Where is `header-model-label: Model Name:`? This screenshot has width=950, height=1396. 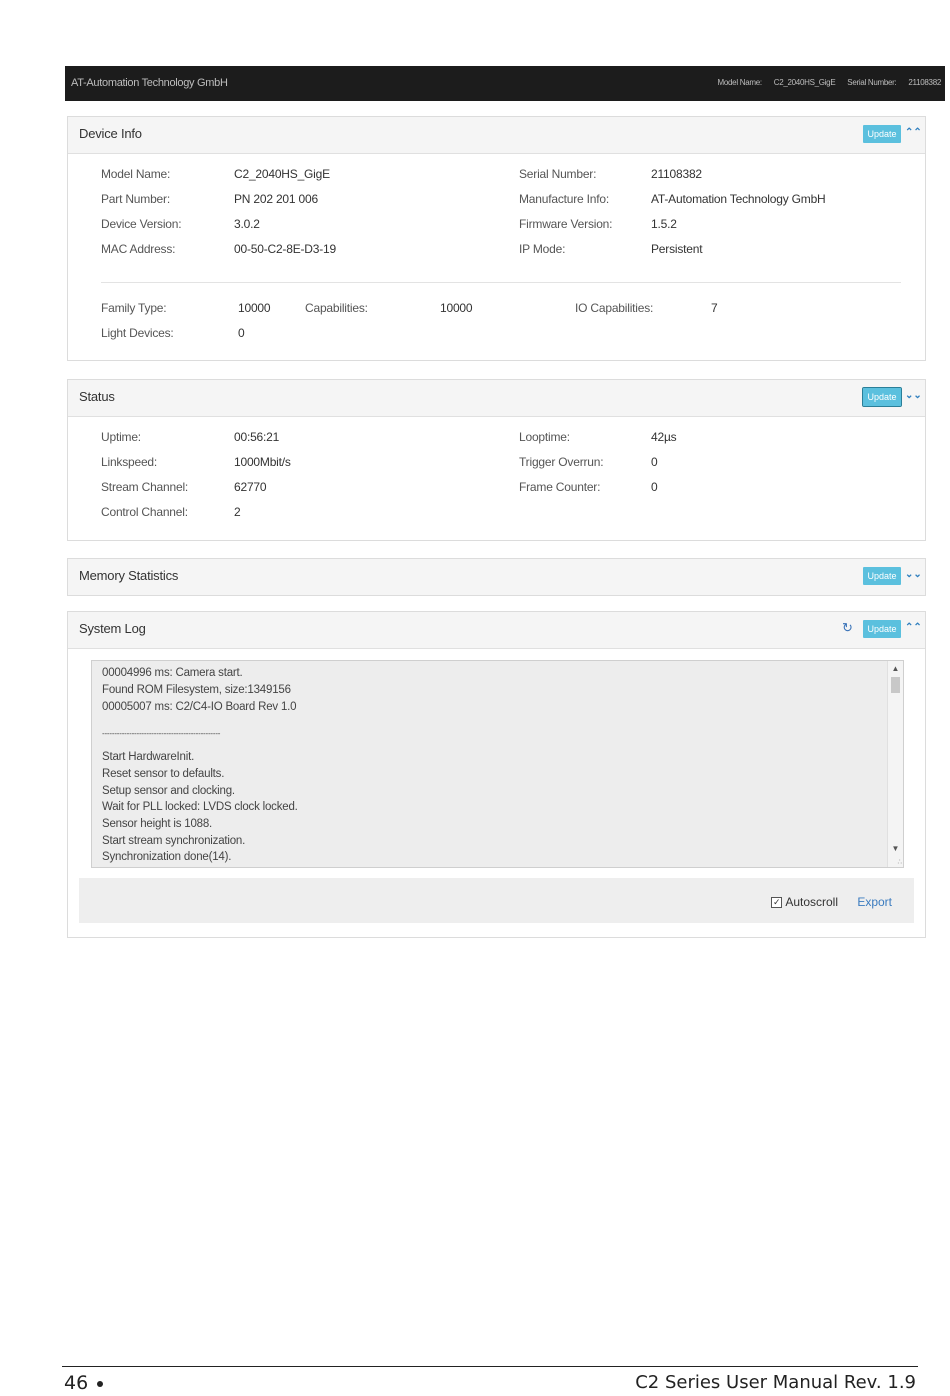
header-model-label: Model Name: is located at coordinates (740, 82).